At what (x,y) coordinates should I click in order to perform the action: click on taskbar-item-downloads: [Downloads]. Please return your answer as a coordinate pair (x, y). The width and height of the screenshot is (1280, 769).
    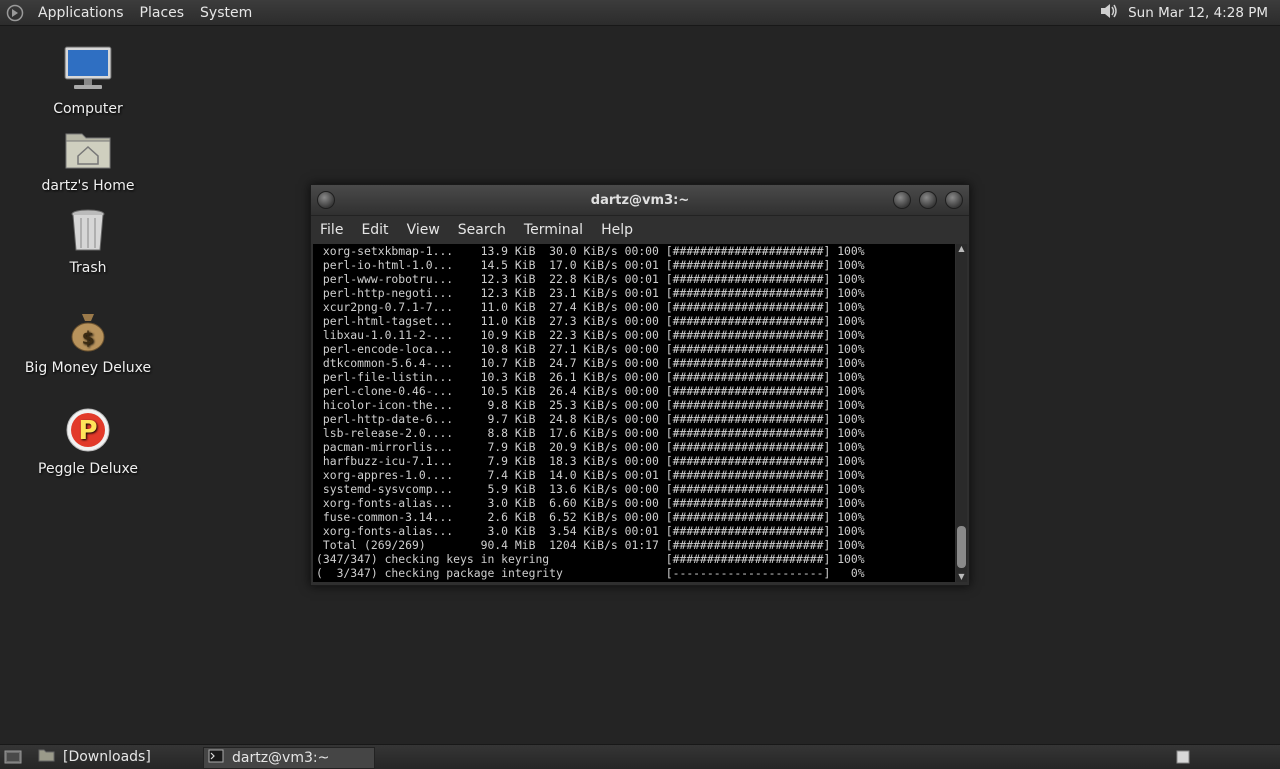
    Looking at the image, I should click on (118, 757).